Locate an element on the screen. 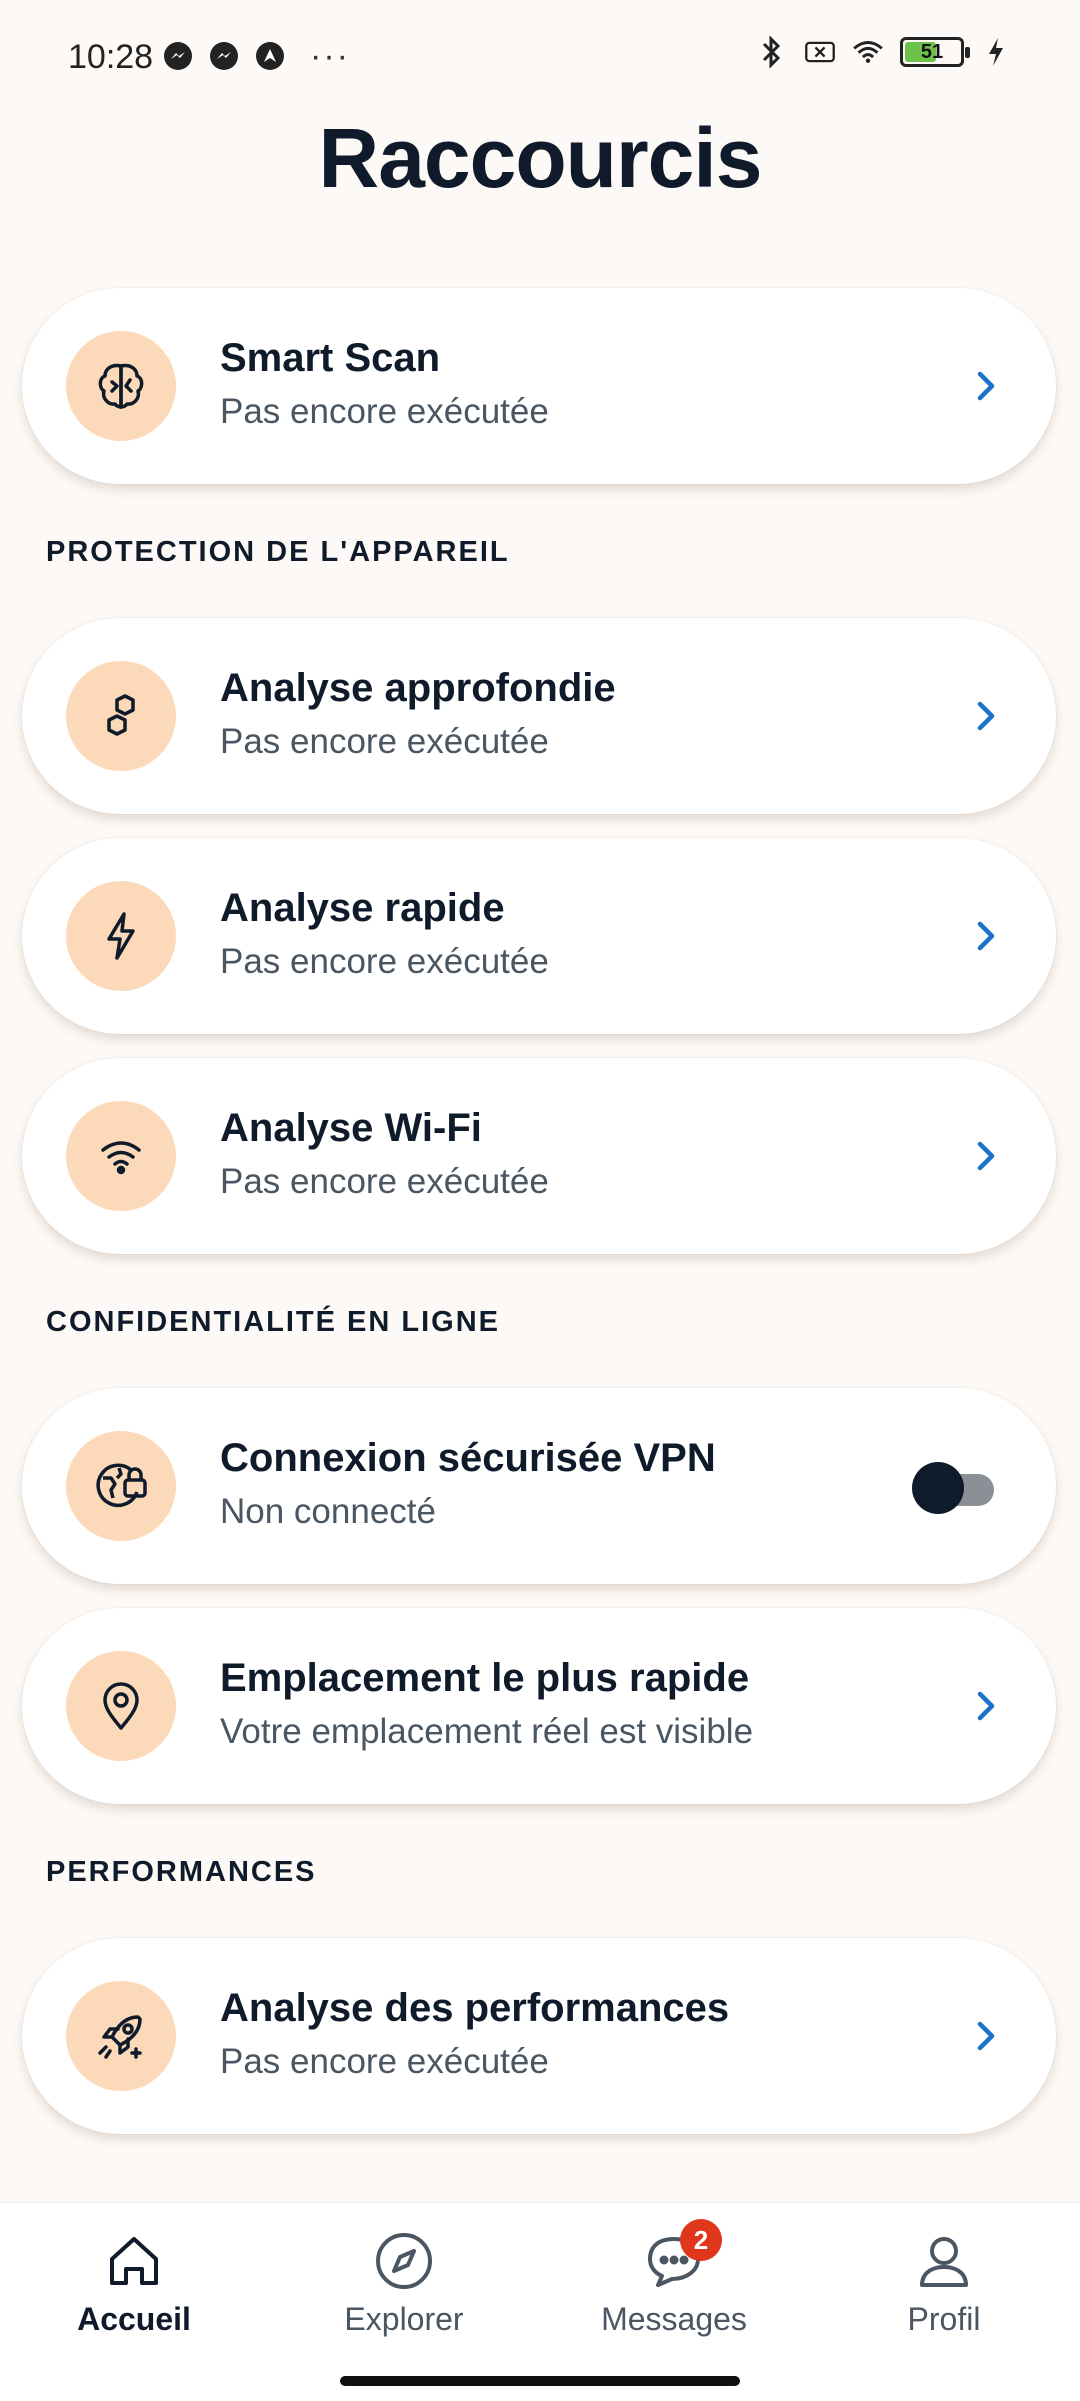 This screenshot has height=2401, width=1080. battery-icon: 51 is located at coordinates (935, 52).